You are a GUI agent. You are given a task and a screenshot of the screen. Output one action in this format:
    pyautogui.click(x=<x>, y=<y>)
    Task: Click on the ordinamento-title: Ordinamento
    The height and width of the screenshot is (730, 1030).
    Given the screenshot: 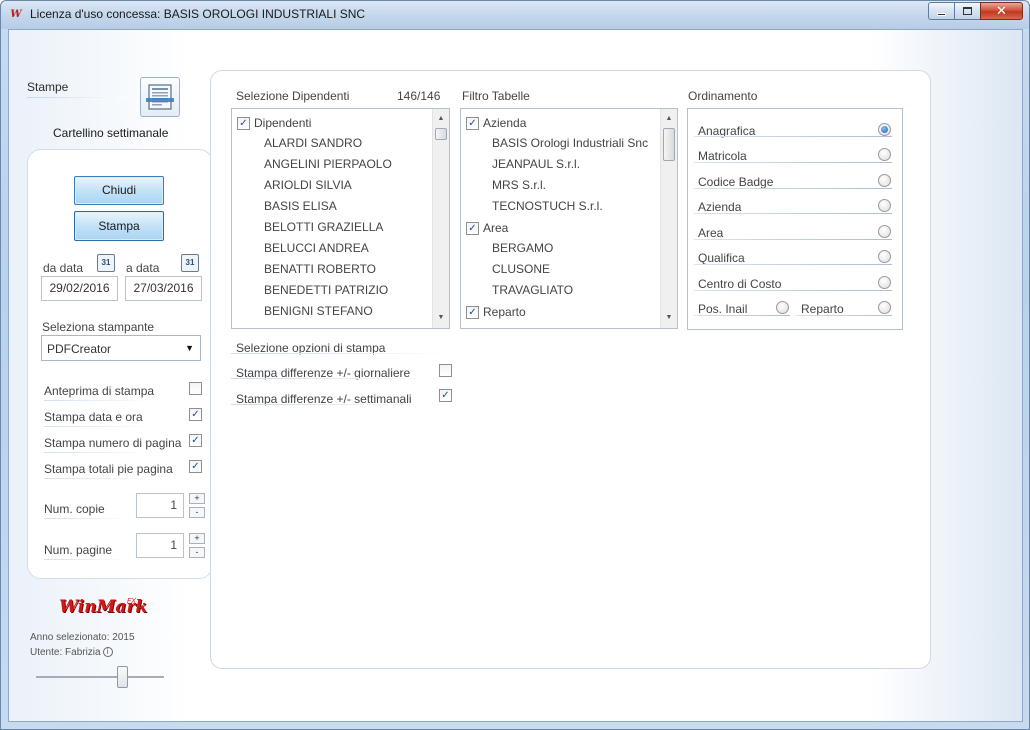 What is the action you would take?
    pyautogui.click(x=723, y=96)
    